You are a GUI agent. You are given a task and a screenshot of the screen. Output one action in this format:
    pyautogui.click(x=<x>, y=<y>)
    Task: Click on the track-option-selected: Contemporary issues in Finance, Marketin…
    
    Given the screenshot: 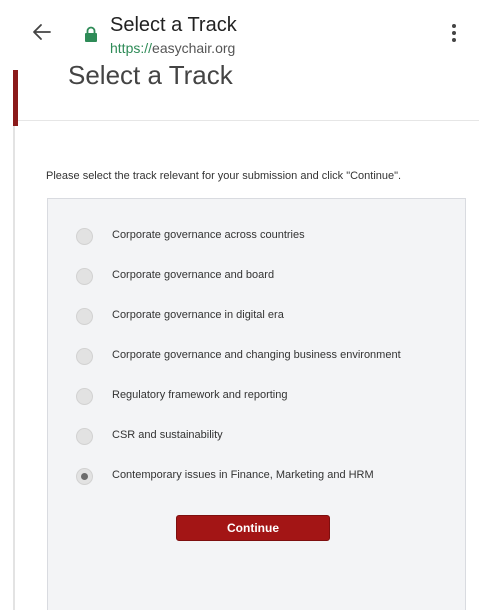 What is the action you would take?
    pyautogui.click(x=262, y=477)
    